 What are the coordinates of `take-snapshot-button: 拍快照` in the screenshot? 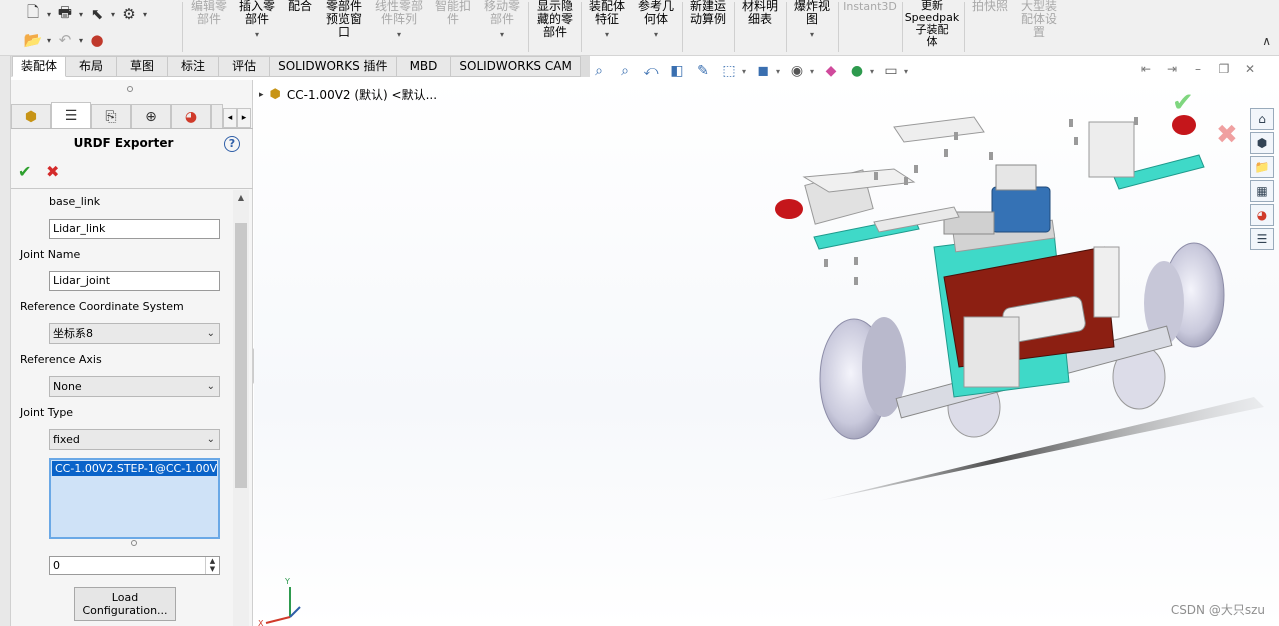 It's located at (990, 27).